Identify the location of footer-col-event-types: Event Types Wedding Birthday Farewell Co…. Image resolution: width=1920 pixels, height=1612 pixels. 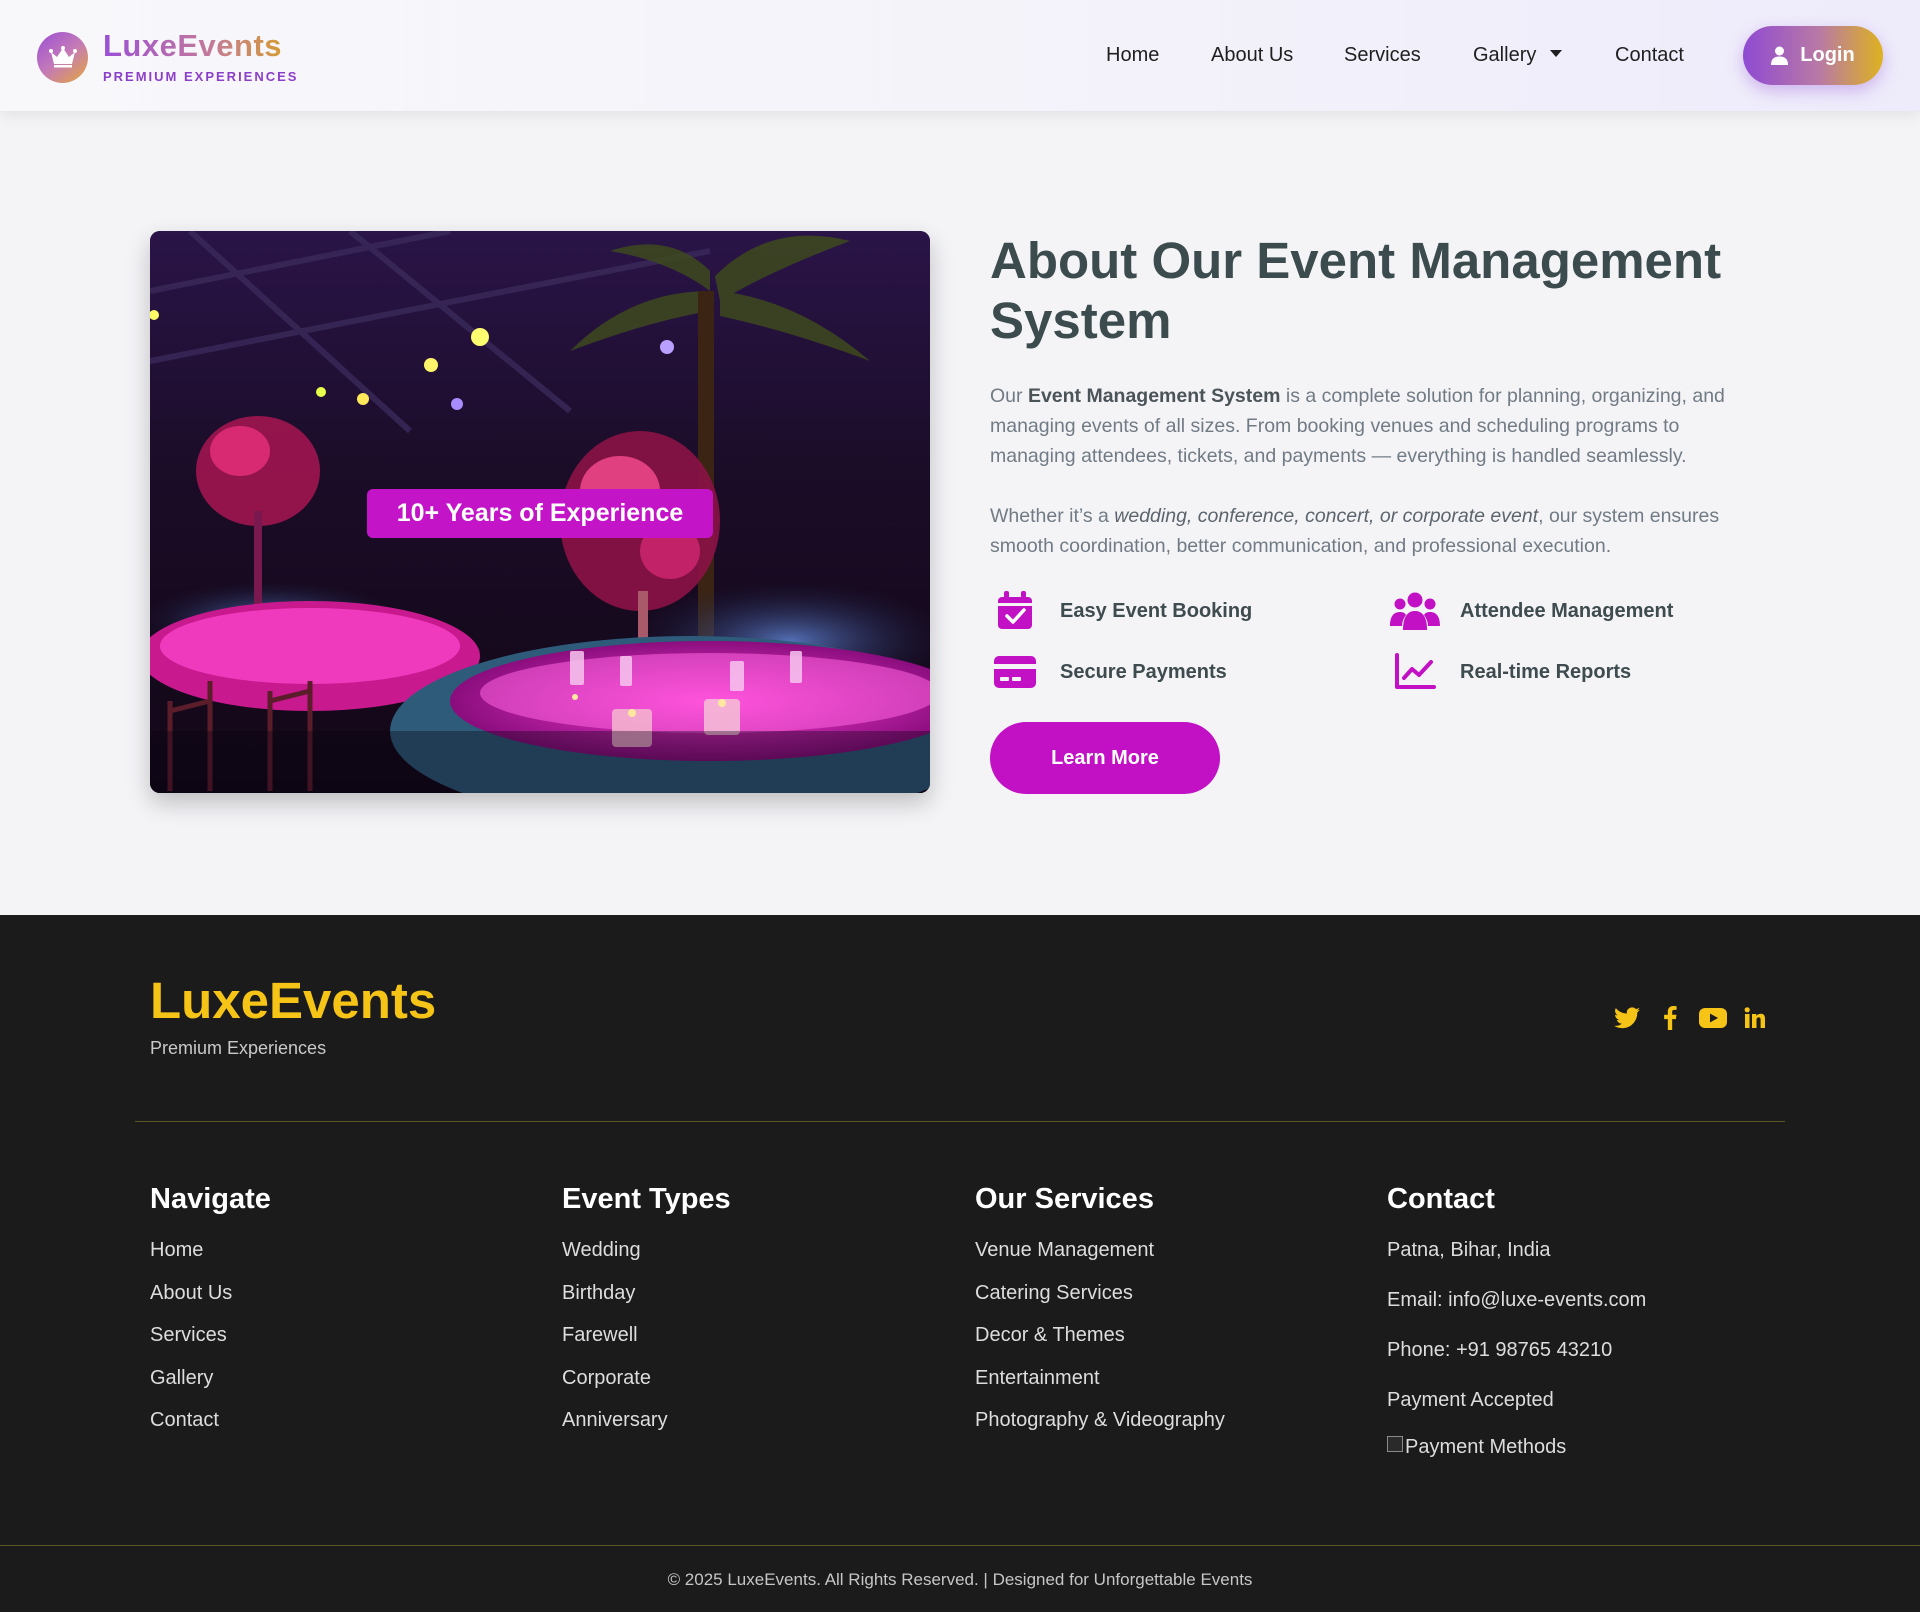
(646, 1317).